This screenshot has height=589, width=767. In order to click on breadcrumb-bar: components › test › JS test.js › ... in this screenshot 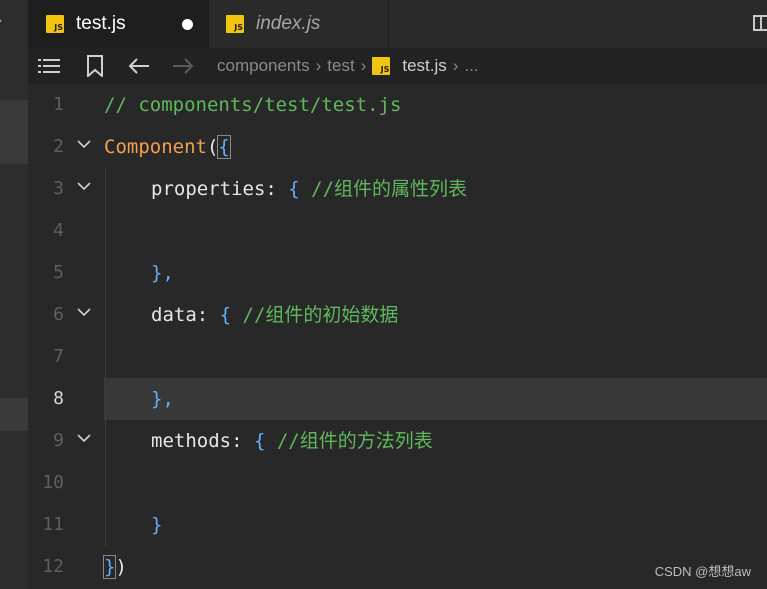, I will do `click(397, 66)`.